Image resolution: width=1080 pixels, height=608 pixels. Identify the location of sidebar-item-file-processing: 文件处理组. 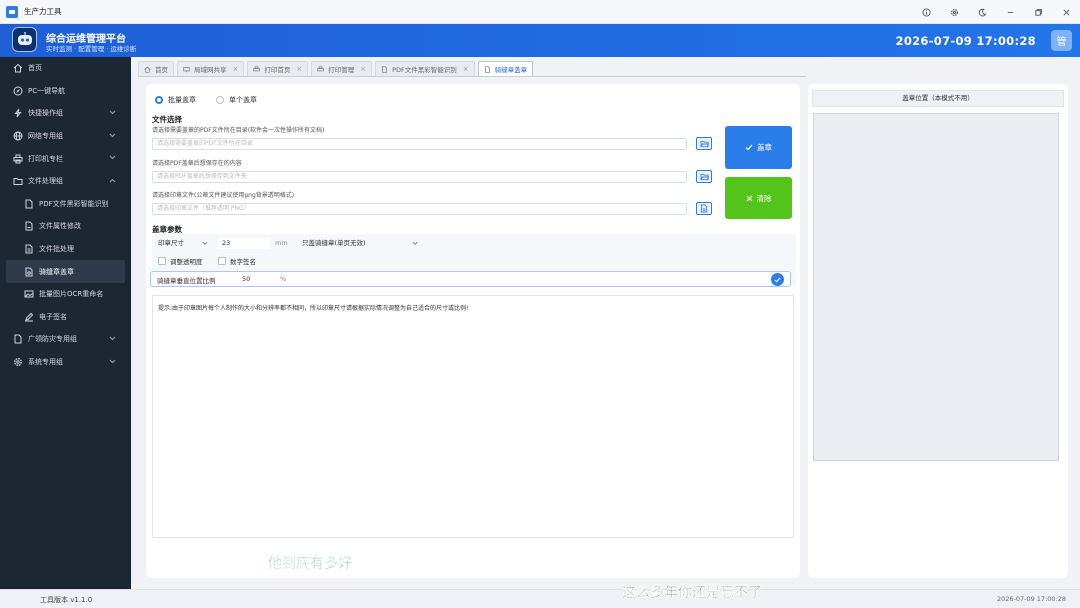
(65, 181).